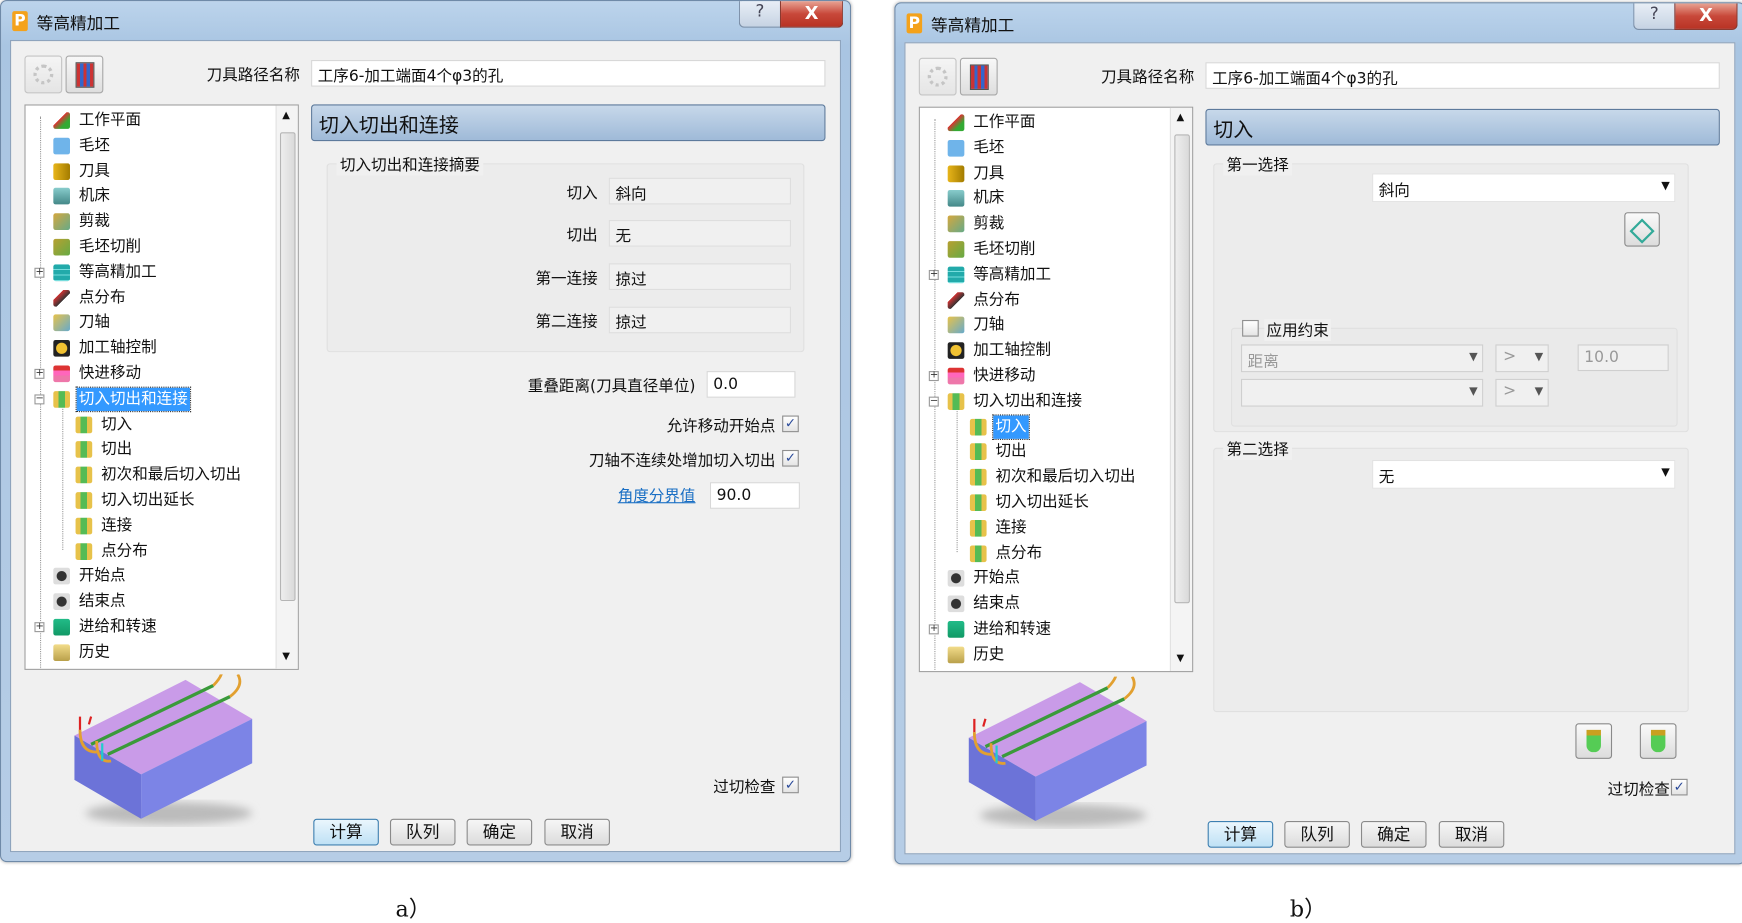  Describe the element at coordinates (1386, 477) in the screenshot. I see `dropdown-value: 无` at that location.